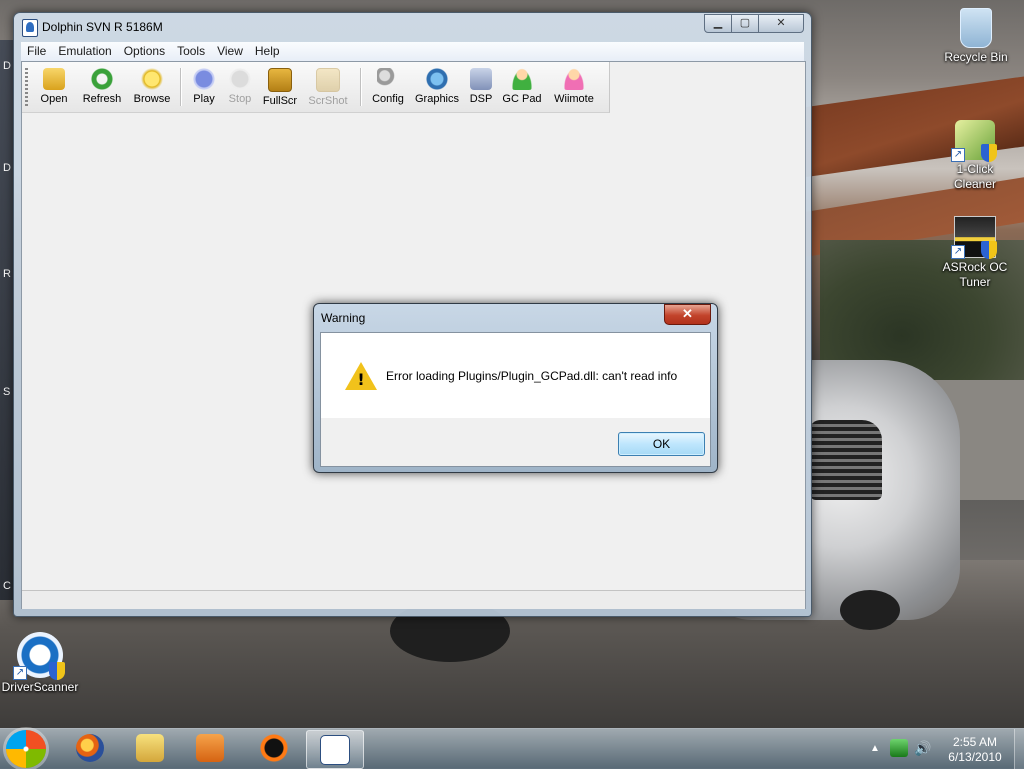 The width and height of the screenshot is (1024, 769). What do you see at coordinates (40, 663) in the screenshot?
I see `desktop-icon-driverscanner: ↗ DriverScanner` at bounding box center [40, 663].